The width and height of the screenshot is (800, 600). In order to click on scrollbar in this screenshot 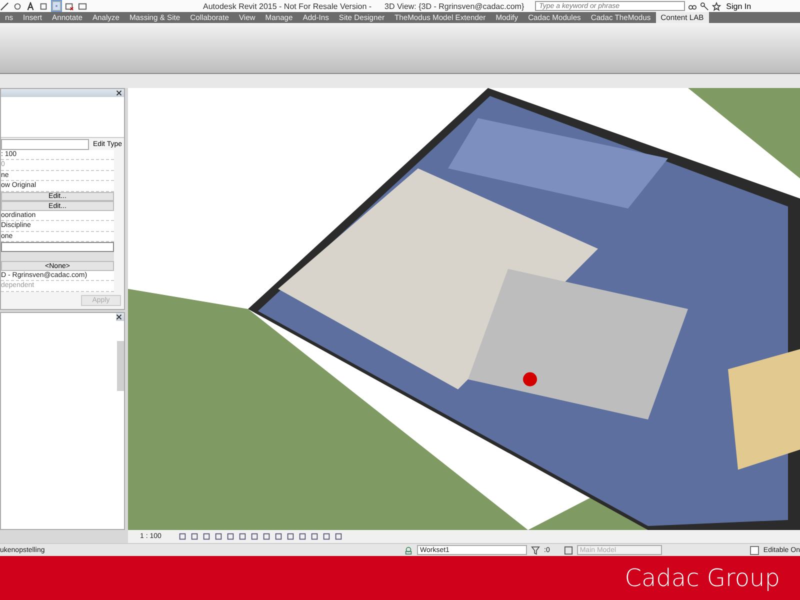, I will do `click(120, 366)`.